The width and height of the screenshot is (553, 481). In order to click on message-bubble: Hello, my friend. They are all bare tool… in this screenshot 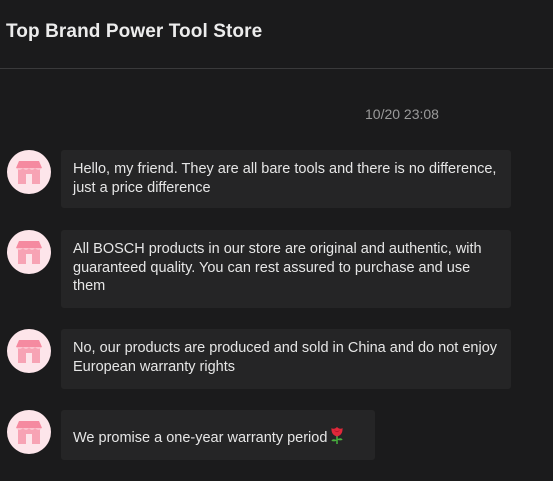, I will do `click(286, 179)`.